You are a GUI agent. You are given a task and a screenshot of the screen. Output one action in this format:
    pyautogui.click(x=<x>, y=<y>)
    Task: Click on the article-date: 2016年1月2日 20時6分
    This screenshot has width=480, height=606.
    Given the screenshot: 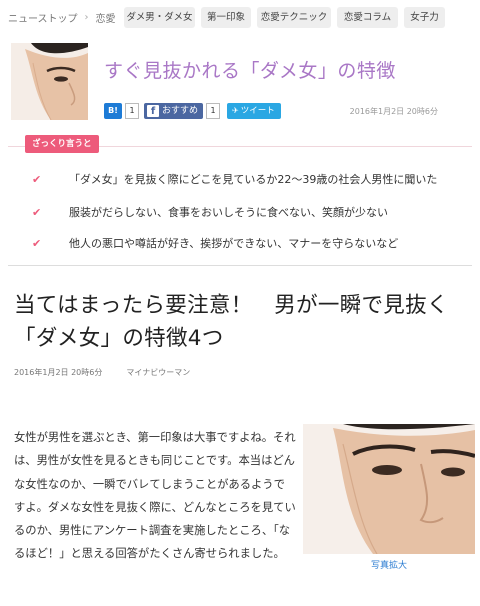 What is the action you would take?
    pyautogui.click(x=58, y=372)
    